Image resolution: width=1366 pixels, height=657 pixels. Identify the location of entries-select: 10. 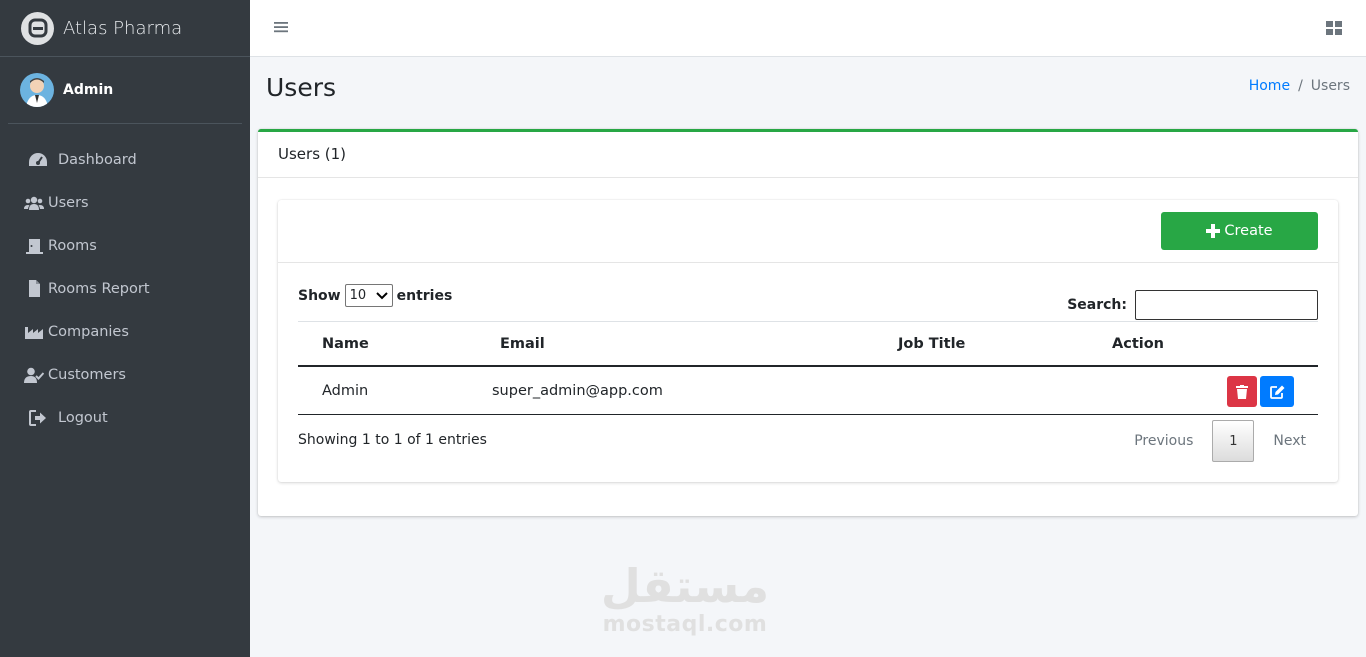
(368, 295).